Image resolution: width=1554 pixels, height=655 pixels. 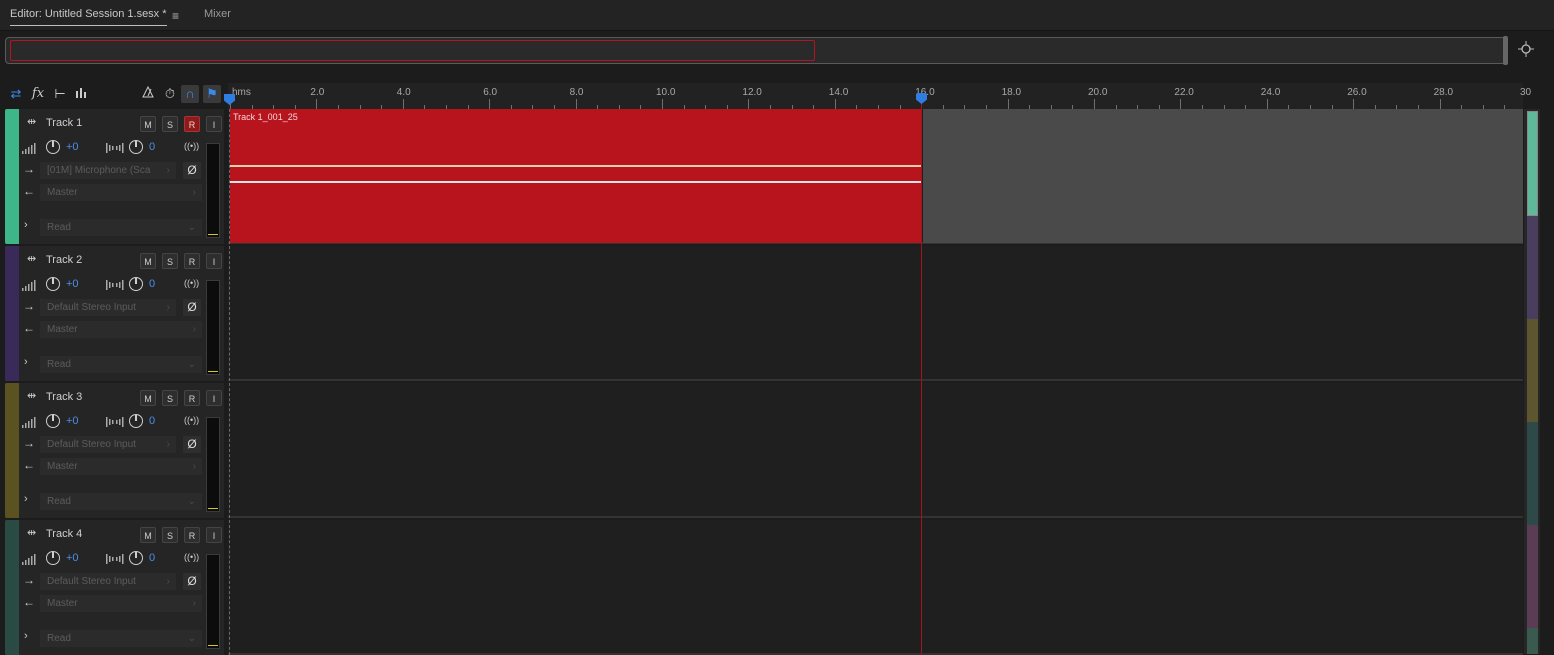 I want to click on audio-clip: Track 1_001_25, so click(x=575, y=176).